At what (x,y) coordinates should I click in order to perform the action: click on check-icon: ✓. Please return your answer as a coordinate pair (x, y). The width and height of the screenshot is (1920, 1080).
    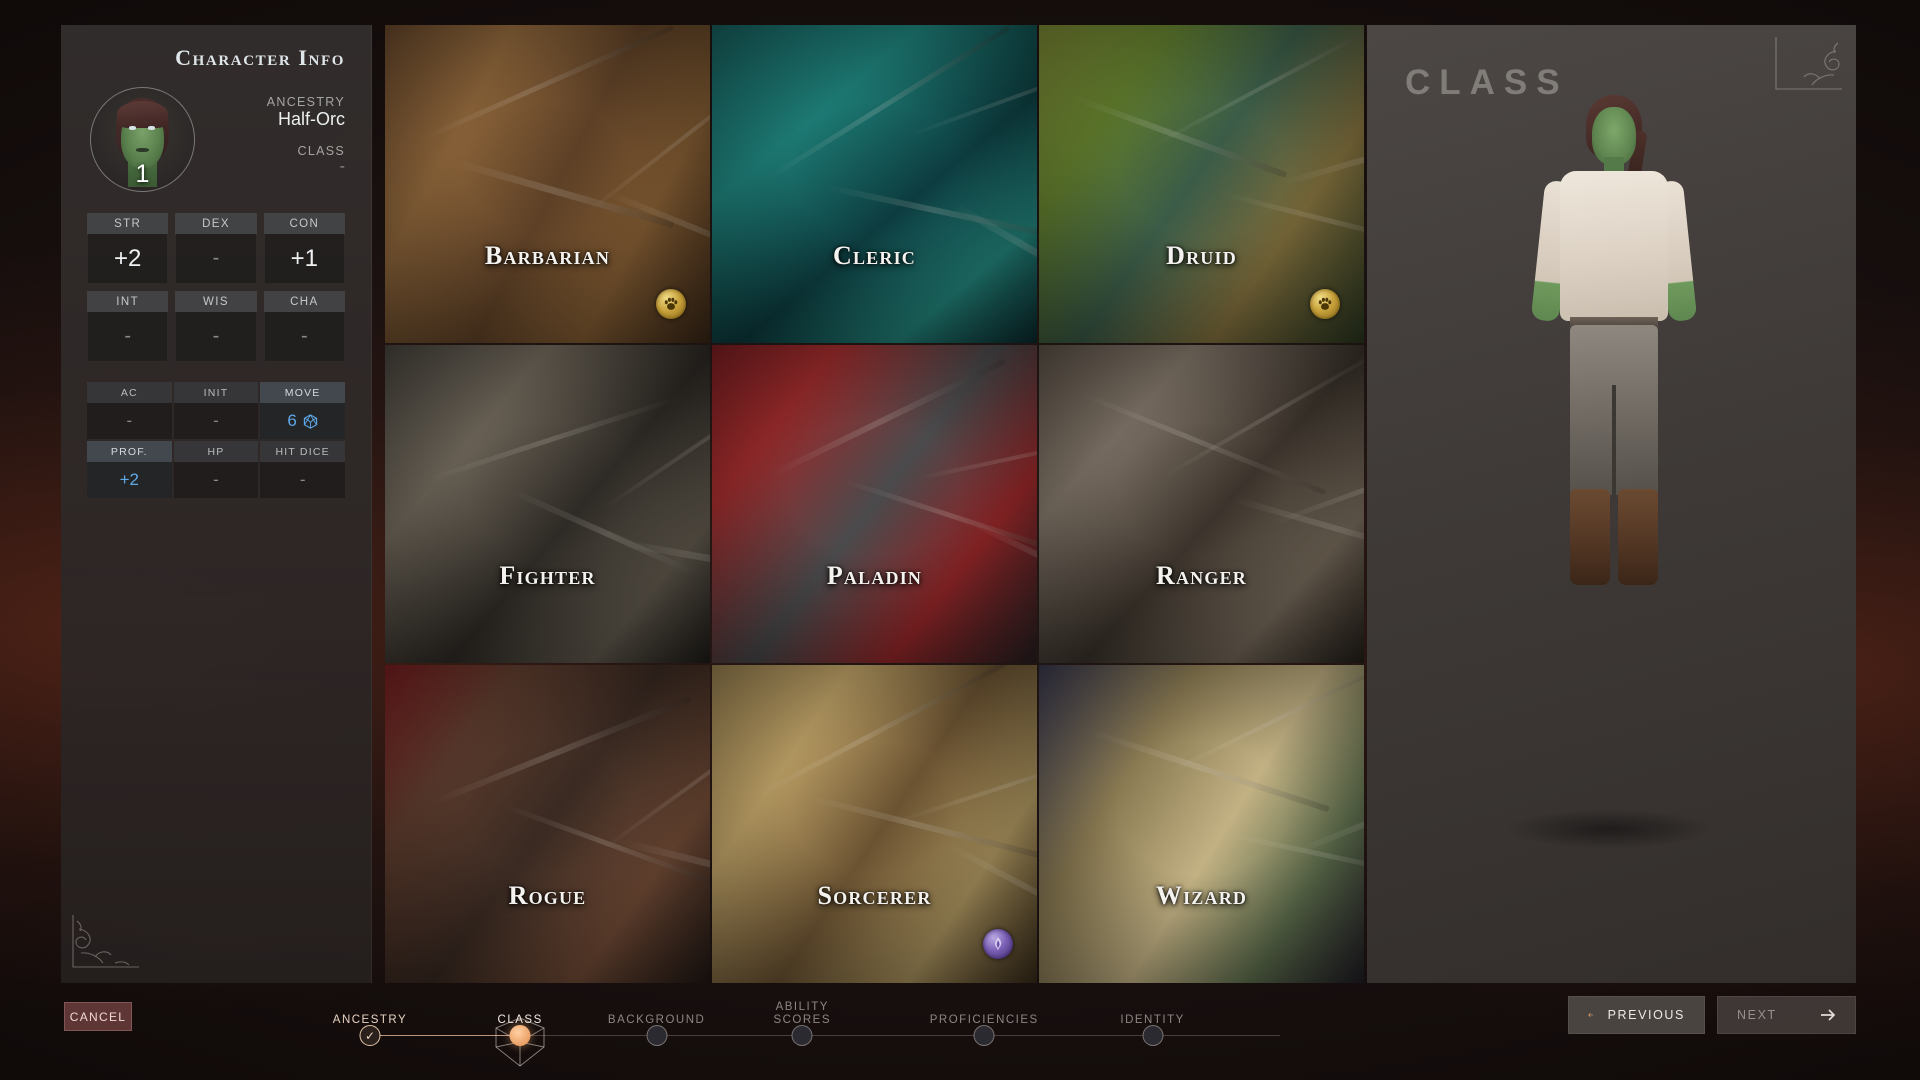
    Looking at the image, I should click on (370, 1035).